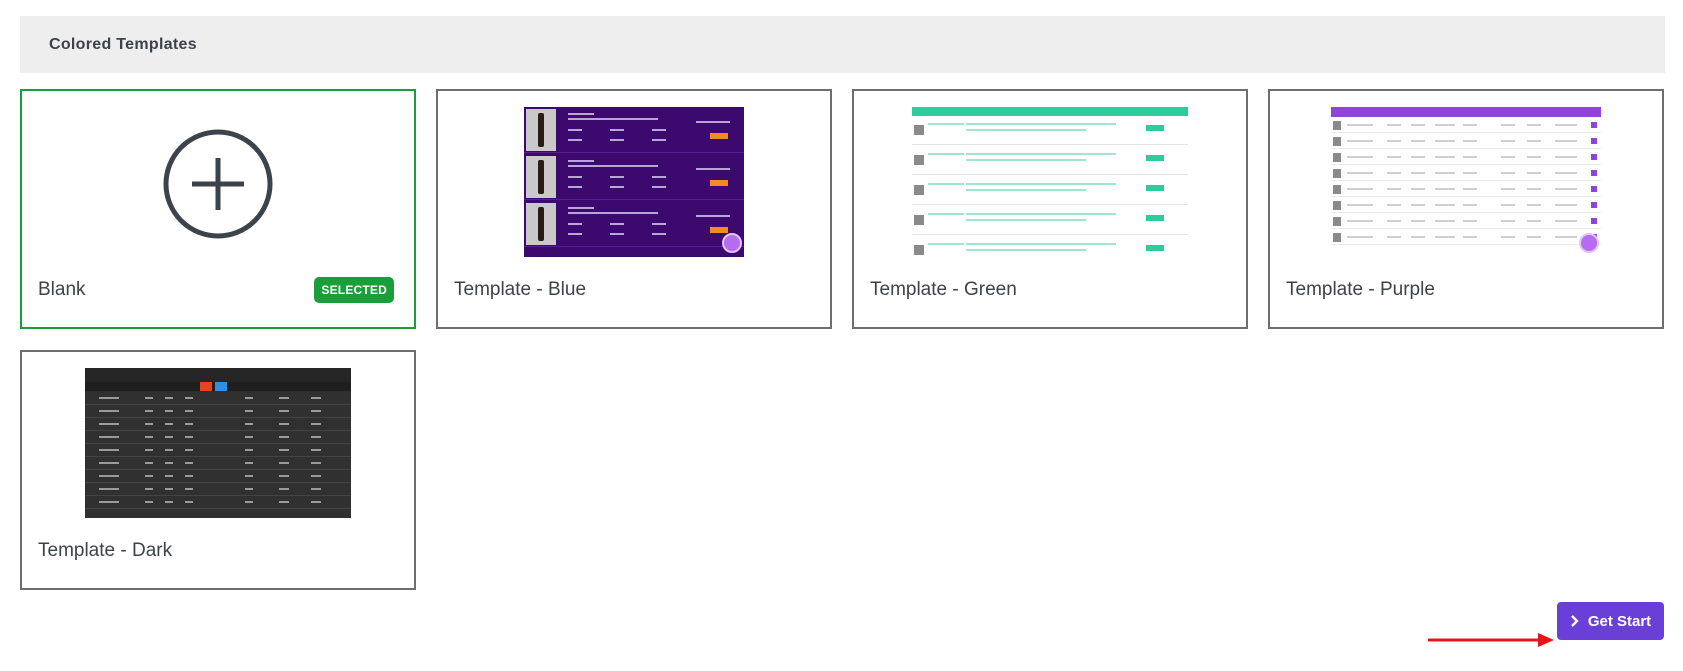 The height and width of the screenshot is (671, 1683). I want to click on template-label: Template - Dark, so click(105, 550).